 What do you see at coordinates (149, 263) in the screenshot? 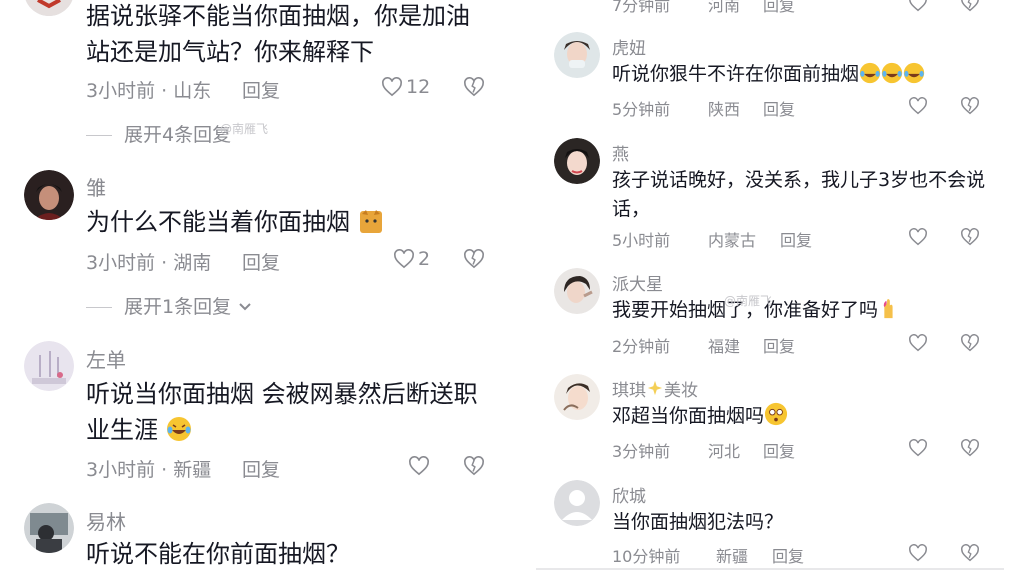
I see `comment-time-location: 3小时前 · 湖南` at bounding box center [149, 263].